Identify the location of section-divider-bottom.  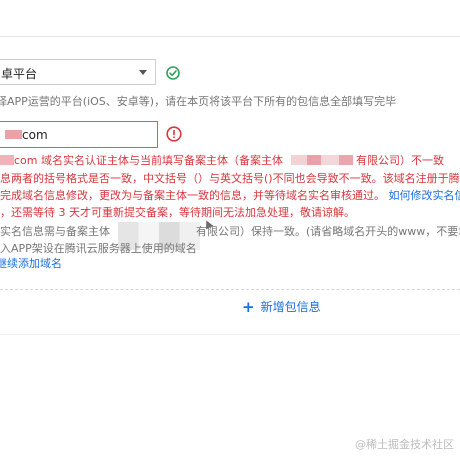
(230, 334).